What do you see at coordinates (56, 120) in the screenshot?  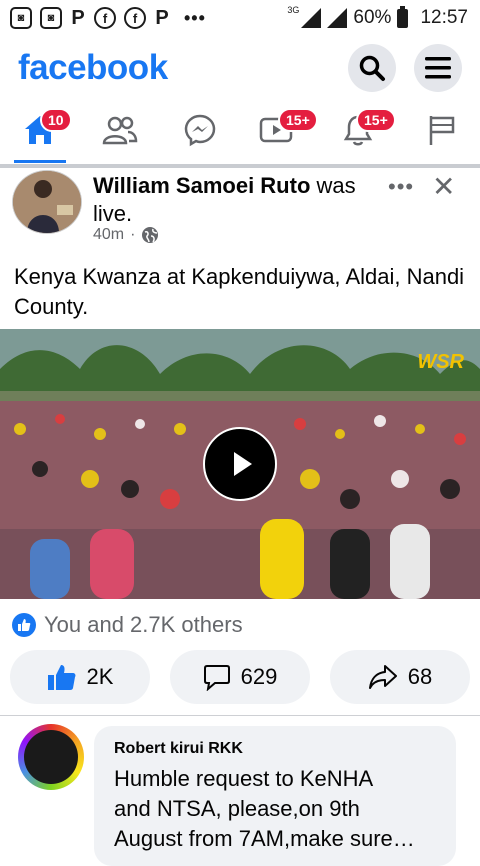 I see `home-badge: 10` at bounding box center [56, 120].